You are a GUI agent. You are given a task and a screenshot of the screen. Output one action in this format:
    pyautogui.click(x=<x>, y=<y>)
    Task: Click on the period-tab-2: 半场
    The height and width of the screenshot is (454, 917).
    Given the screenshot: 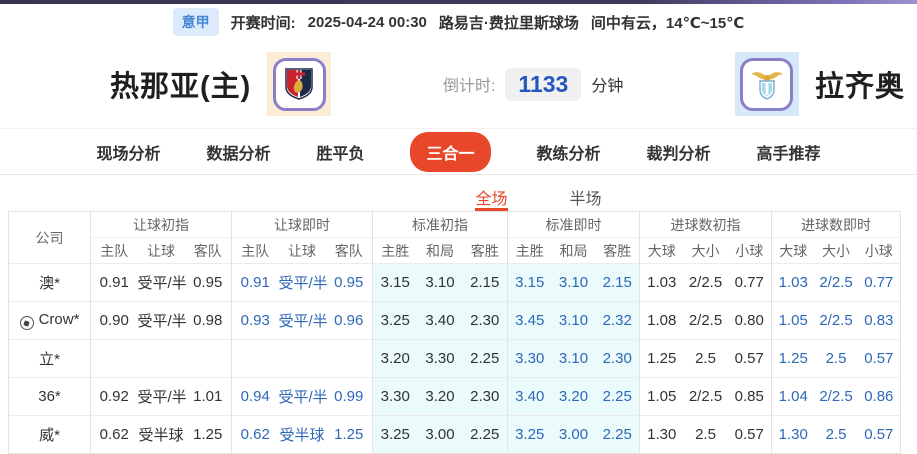 What is the action you would take?
    pyautogui.click(x=586, y=198)
    